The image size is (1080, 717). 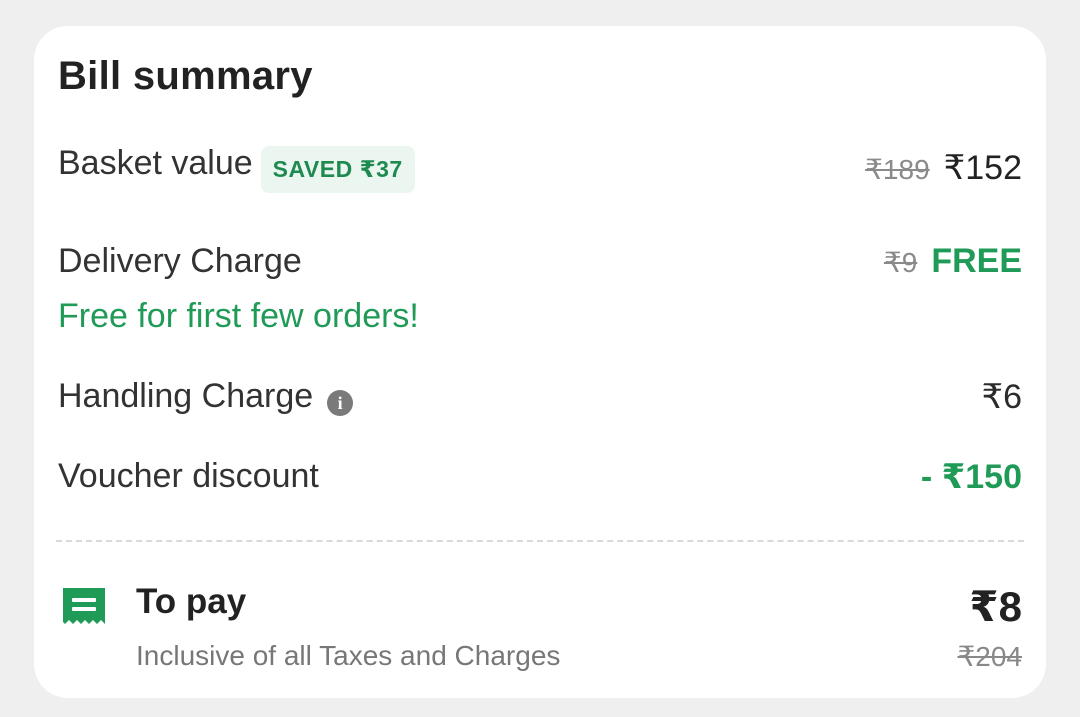 What do you see at coordinates (989, 656) in the screenshot?
I see `to-pay-original-amount: ₹204` at bounding box center [989, 656].